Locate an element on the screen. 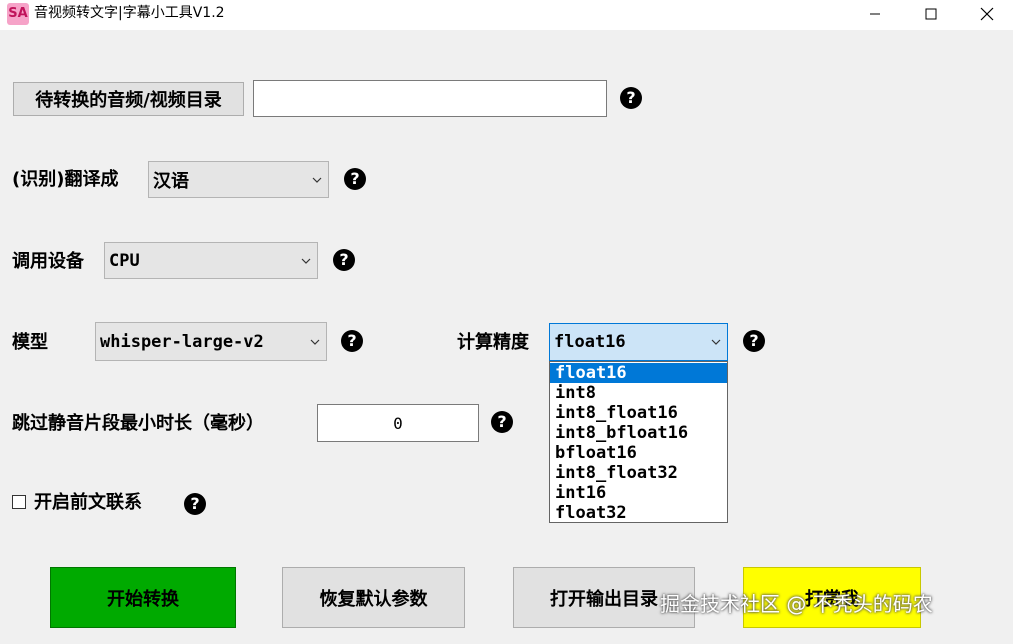 The height and width of the screenshot is (644, 1013). precision-option: int8_float16 is located at coordinates (638, 413).